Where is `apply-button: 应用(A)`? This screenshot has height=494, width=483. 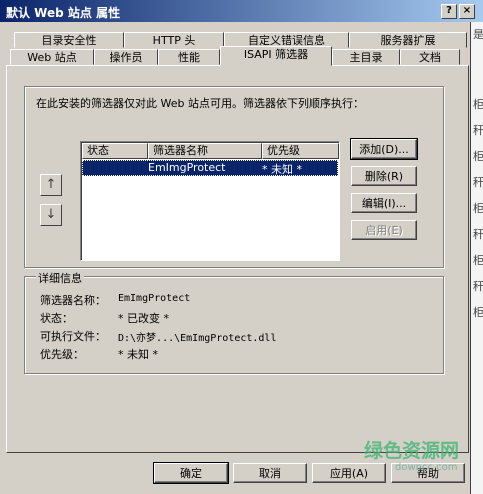
apply-button: 应用(A) is located at coordinates (349, 473).